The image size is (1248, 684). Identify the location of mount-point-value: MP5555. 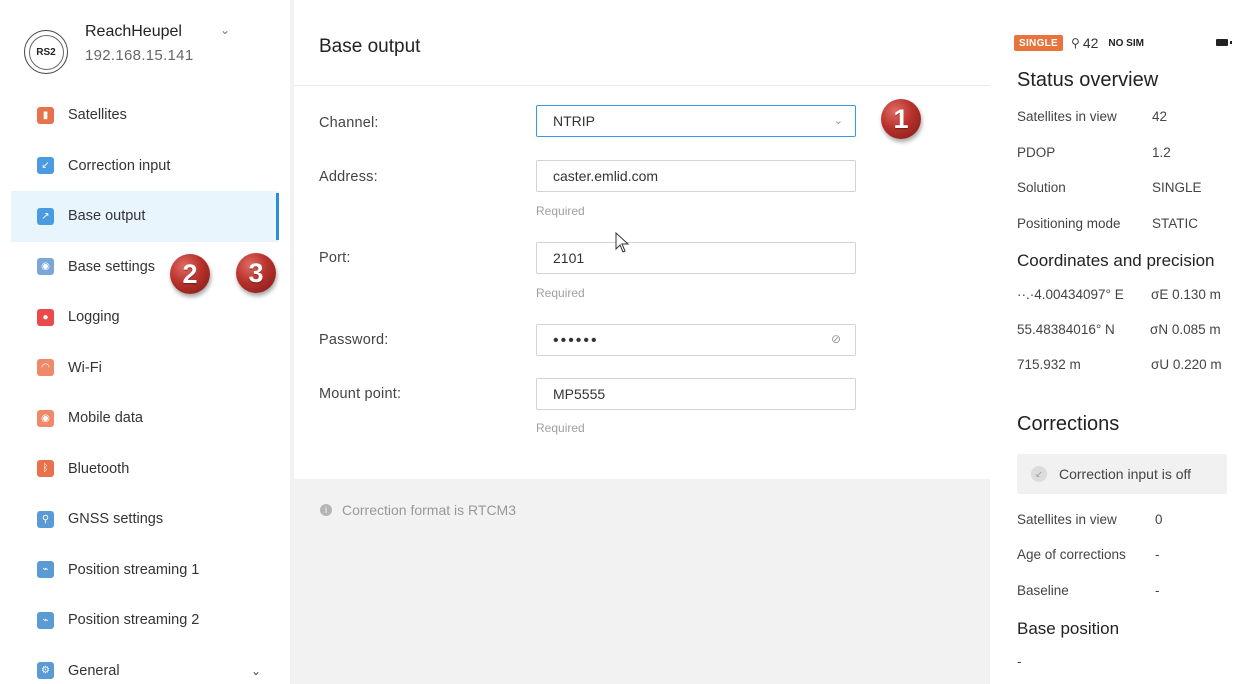
(579, 394).